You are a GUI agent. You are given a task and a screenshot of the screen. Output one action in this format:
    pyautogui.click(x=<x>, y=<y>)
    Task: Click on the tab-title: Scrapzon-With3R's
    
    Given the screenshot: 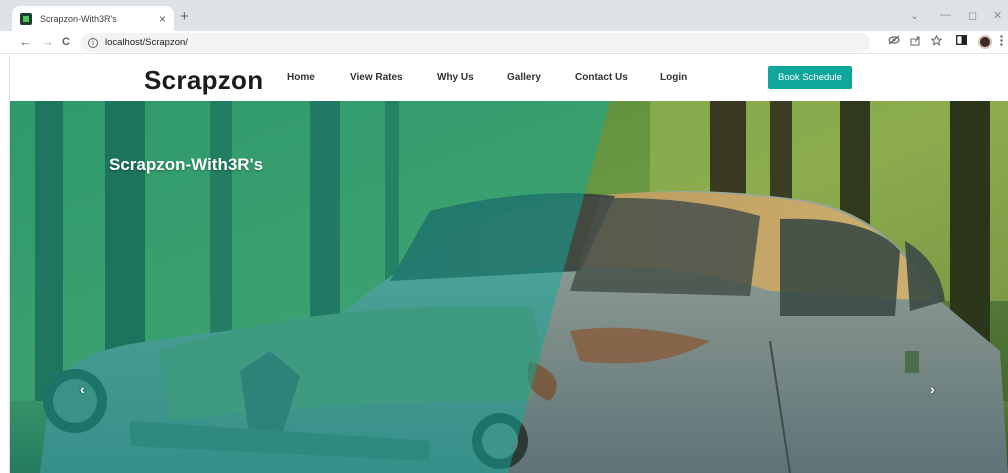 What is the action you would take?
    pyautogui.click(x=78, y=18)
    